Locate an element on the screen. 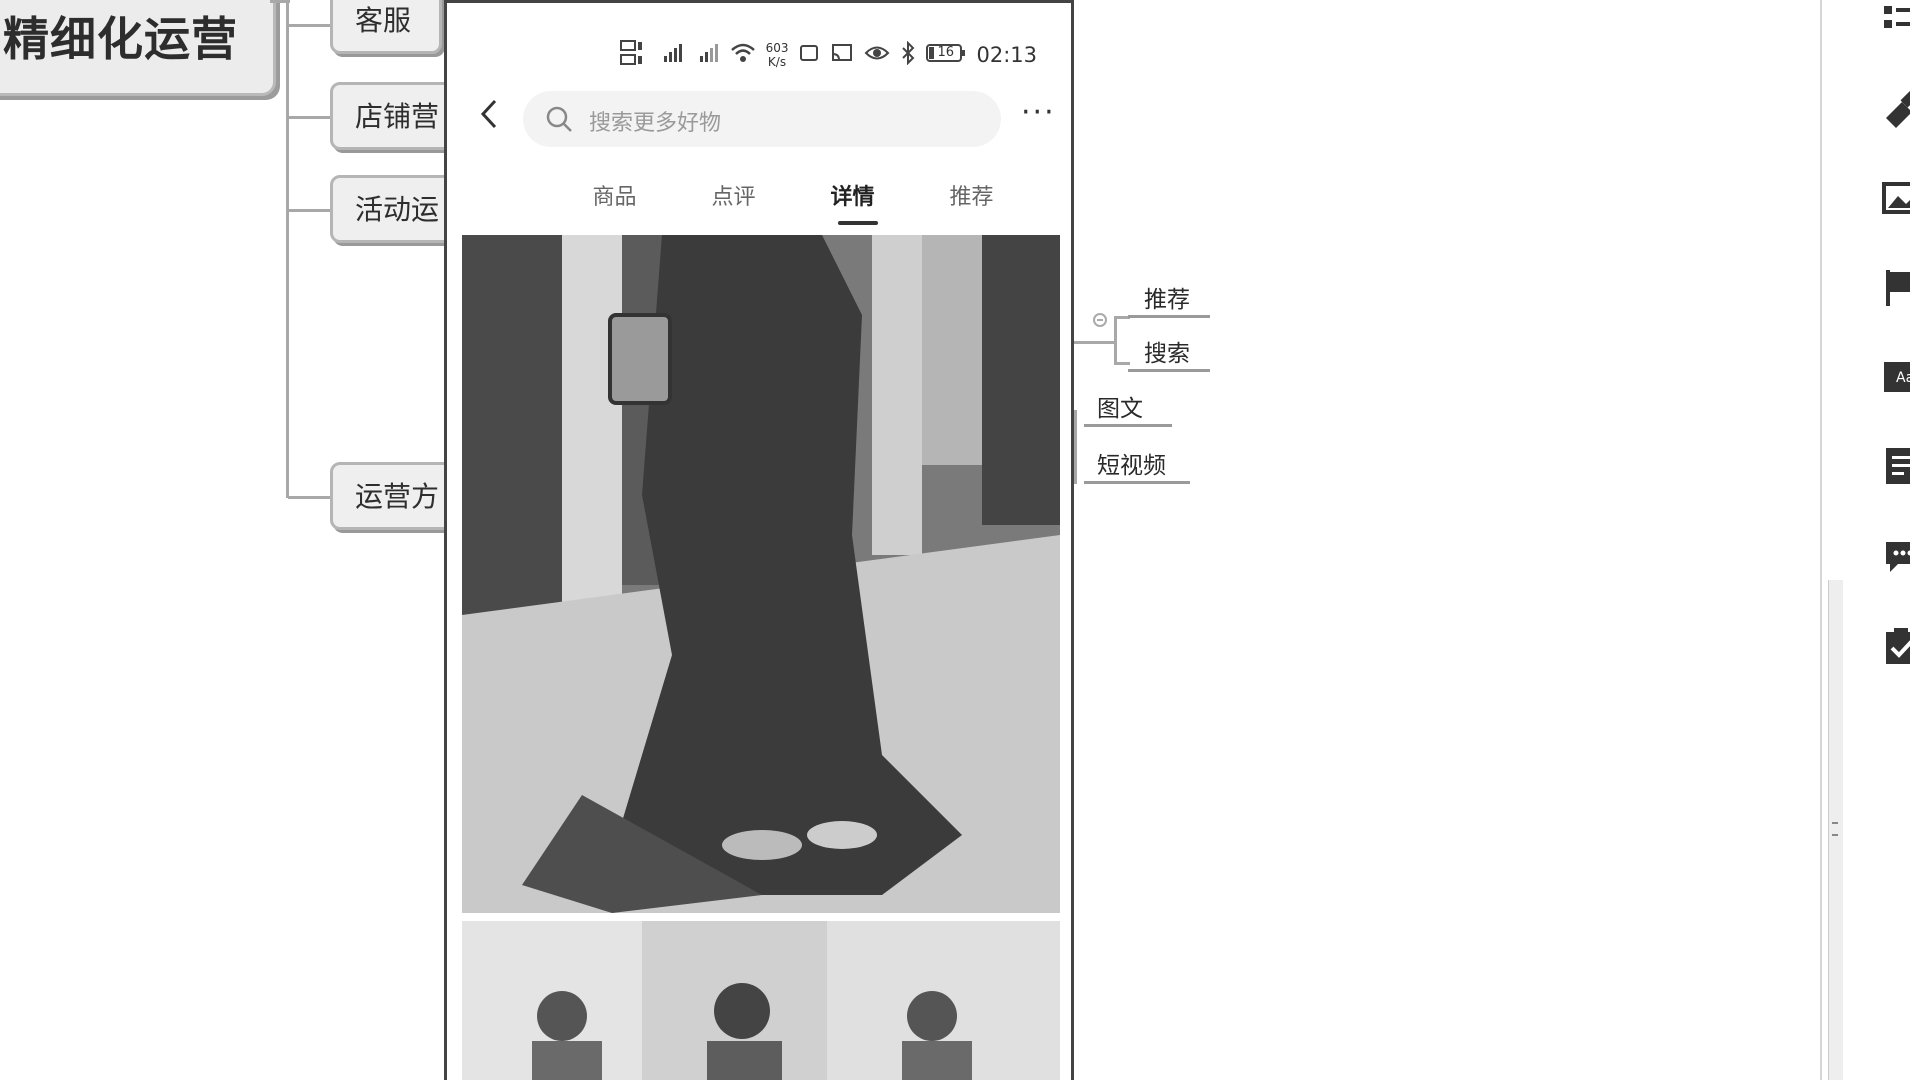 The image size is (1910, 1080). more-menu-button: ··· is located at coordinates (1038, 113).